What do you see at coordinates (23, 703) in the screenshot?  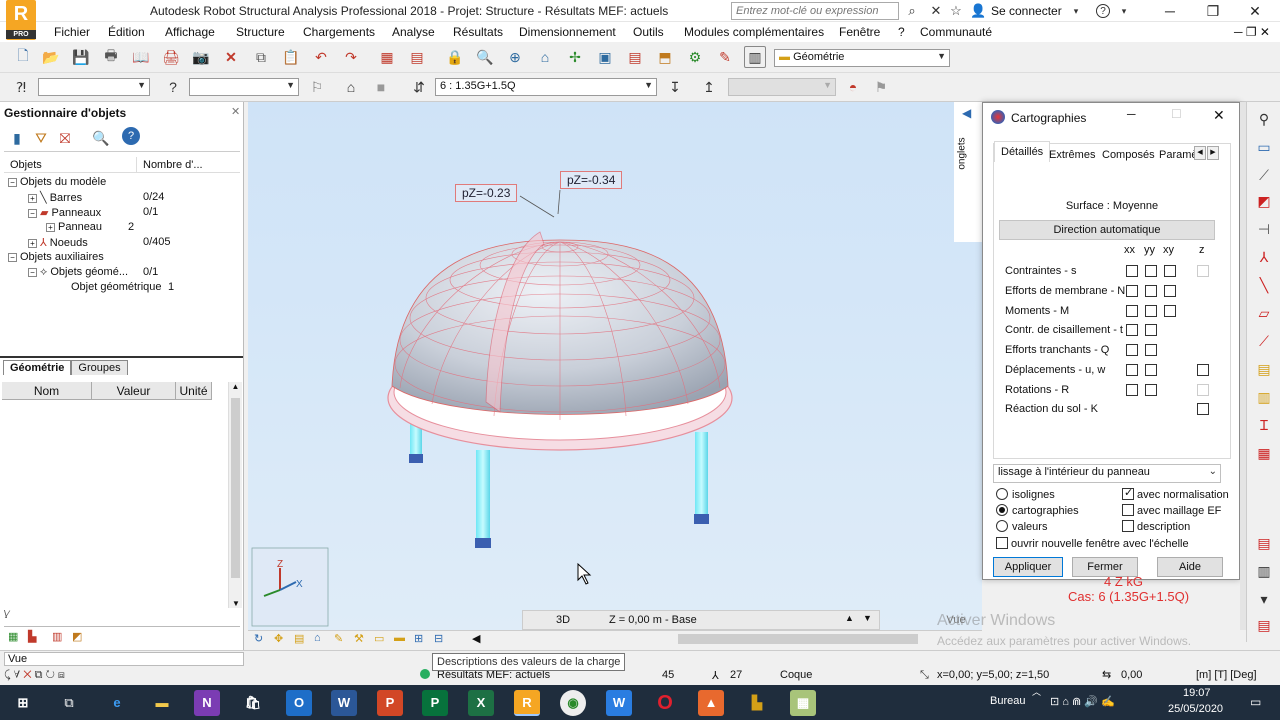 I see `windows-start-icon: ⊞` at bounding box center [23, 703].